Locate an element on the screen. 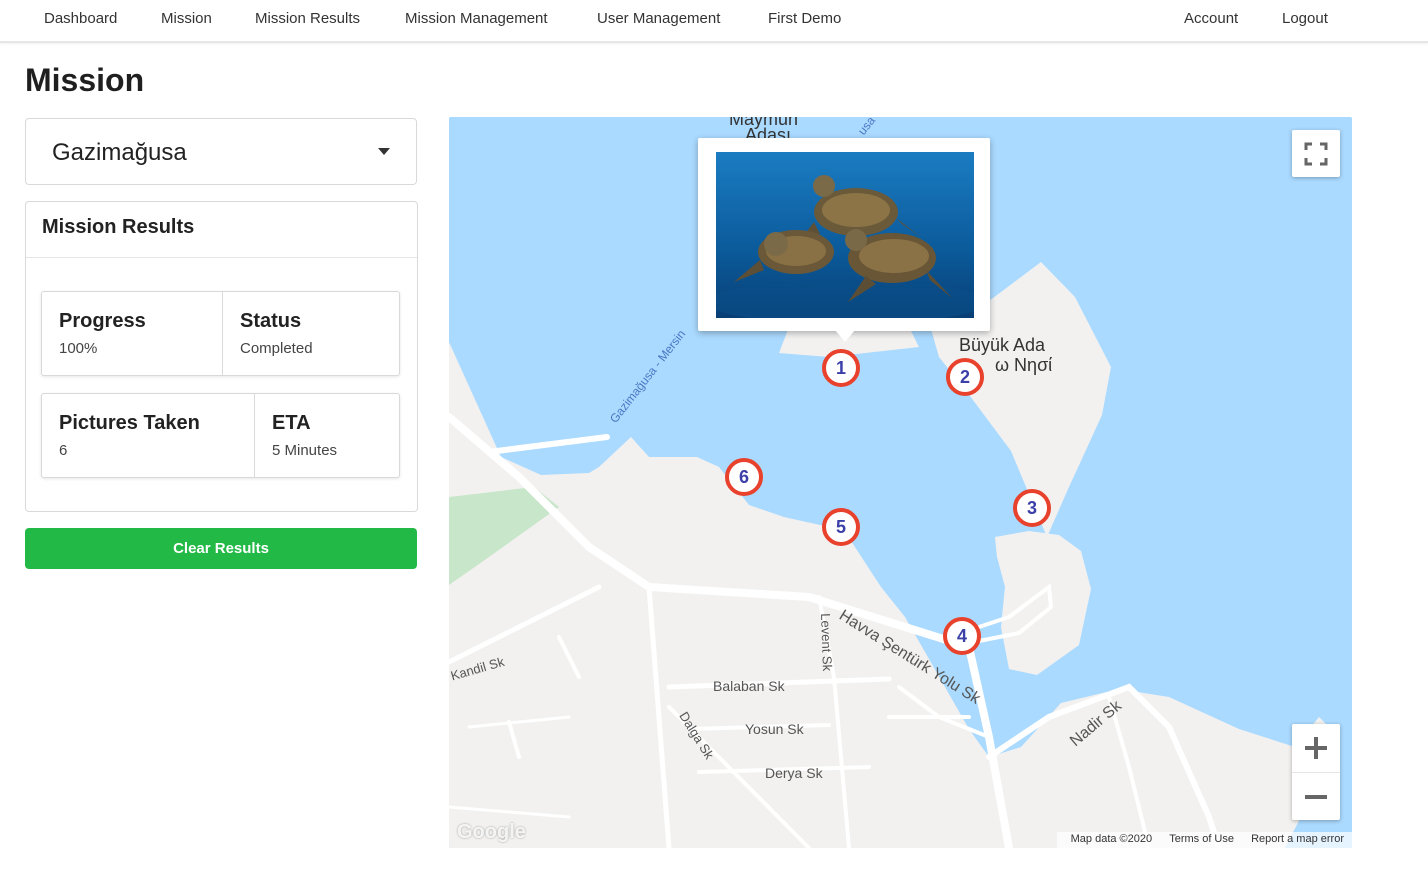  stat-group-pictures-eta: Pictures Taken 6 ETA 5 Minutes is located at coordinates (220, 435).